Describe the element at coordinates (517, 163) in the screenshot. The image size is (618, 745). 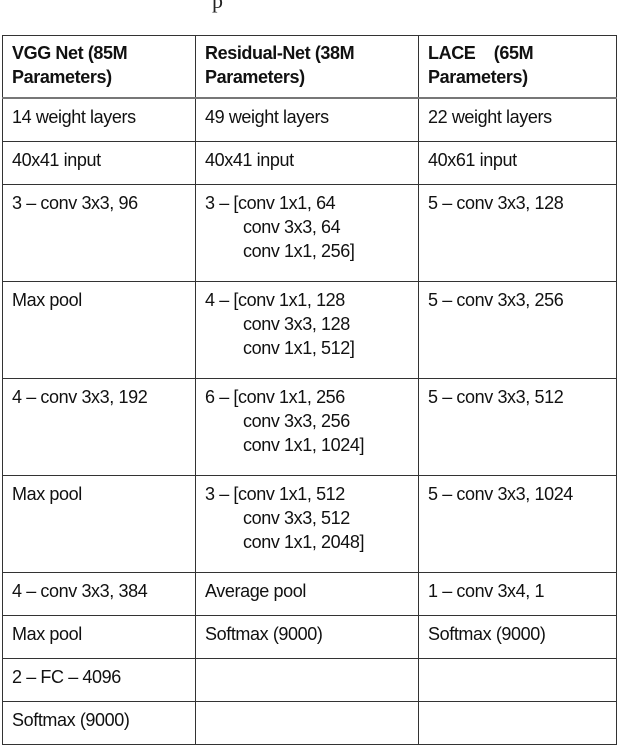
I see `table-cell-lace: 40x61 input` at that location.